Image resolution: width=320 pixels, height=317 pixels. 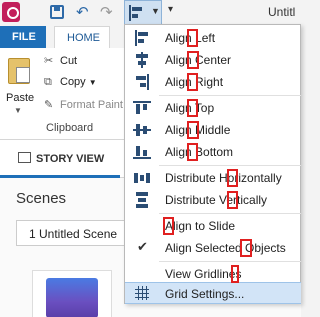 What do you see at coordinates (69, 61) in the screenshot?
I see `cut-label: Cut` at bounding box center [69, 61].